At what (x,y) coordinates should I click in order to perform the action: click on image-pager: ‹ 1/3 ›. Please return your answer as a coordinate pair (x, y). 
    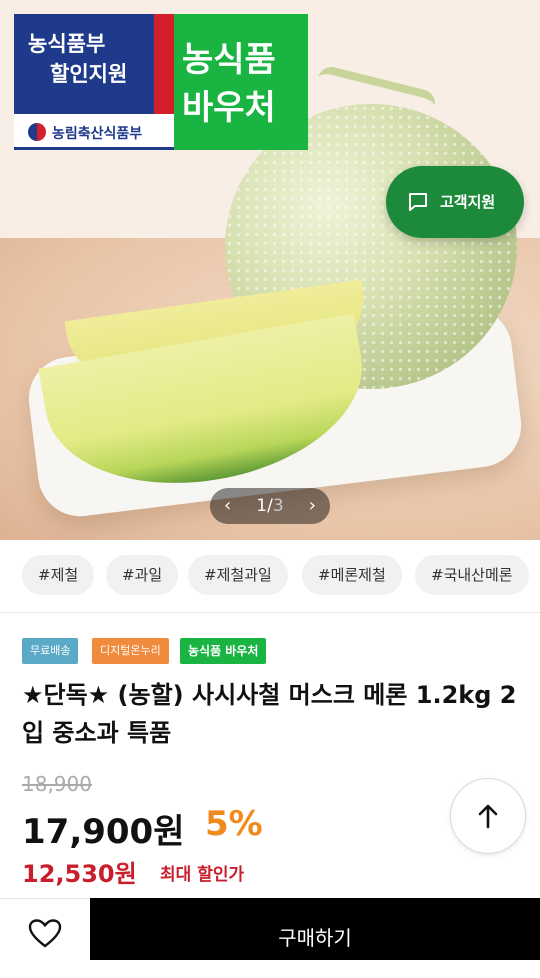
    Looking at the image, I should click on (270, 506).